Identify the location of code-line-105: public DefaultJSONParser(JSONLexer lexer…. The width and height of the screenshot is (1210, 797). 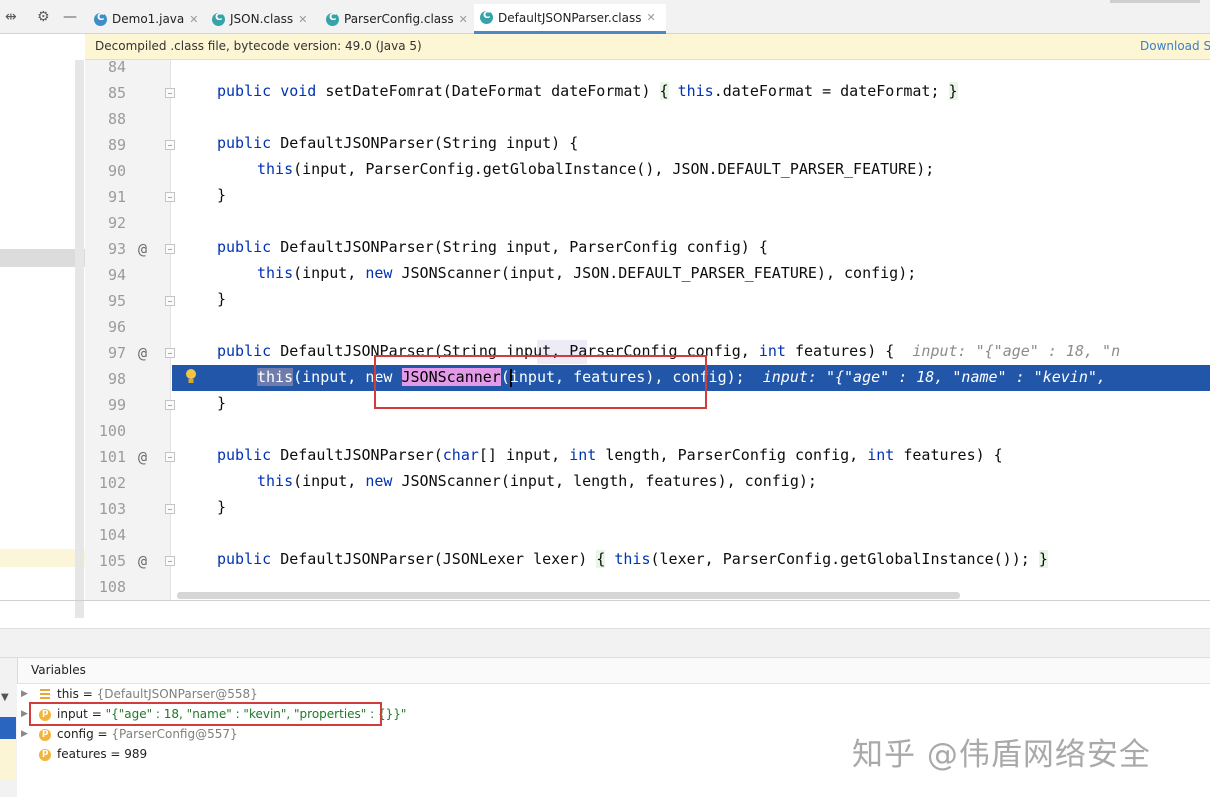
(632, 559).